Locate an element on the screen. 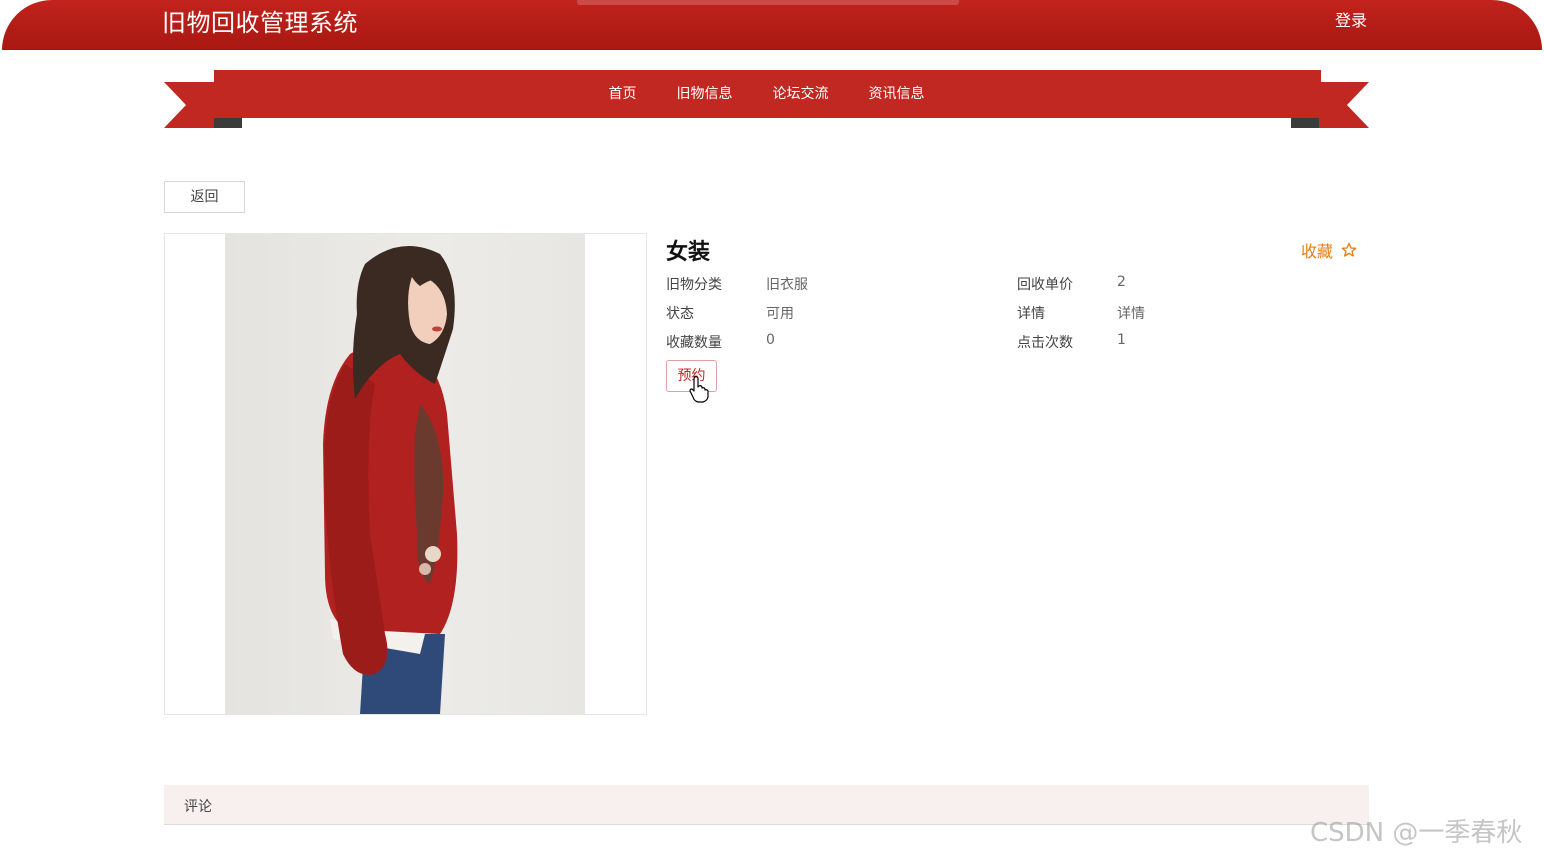 This screenshot has width=1544, height=856. nav-news: 资讯信息 is located at coordinates (897, 100).